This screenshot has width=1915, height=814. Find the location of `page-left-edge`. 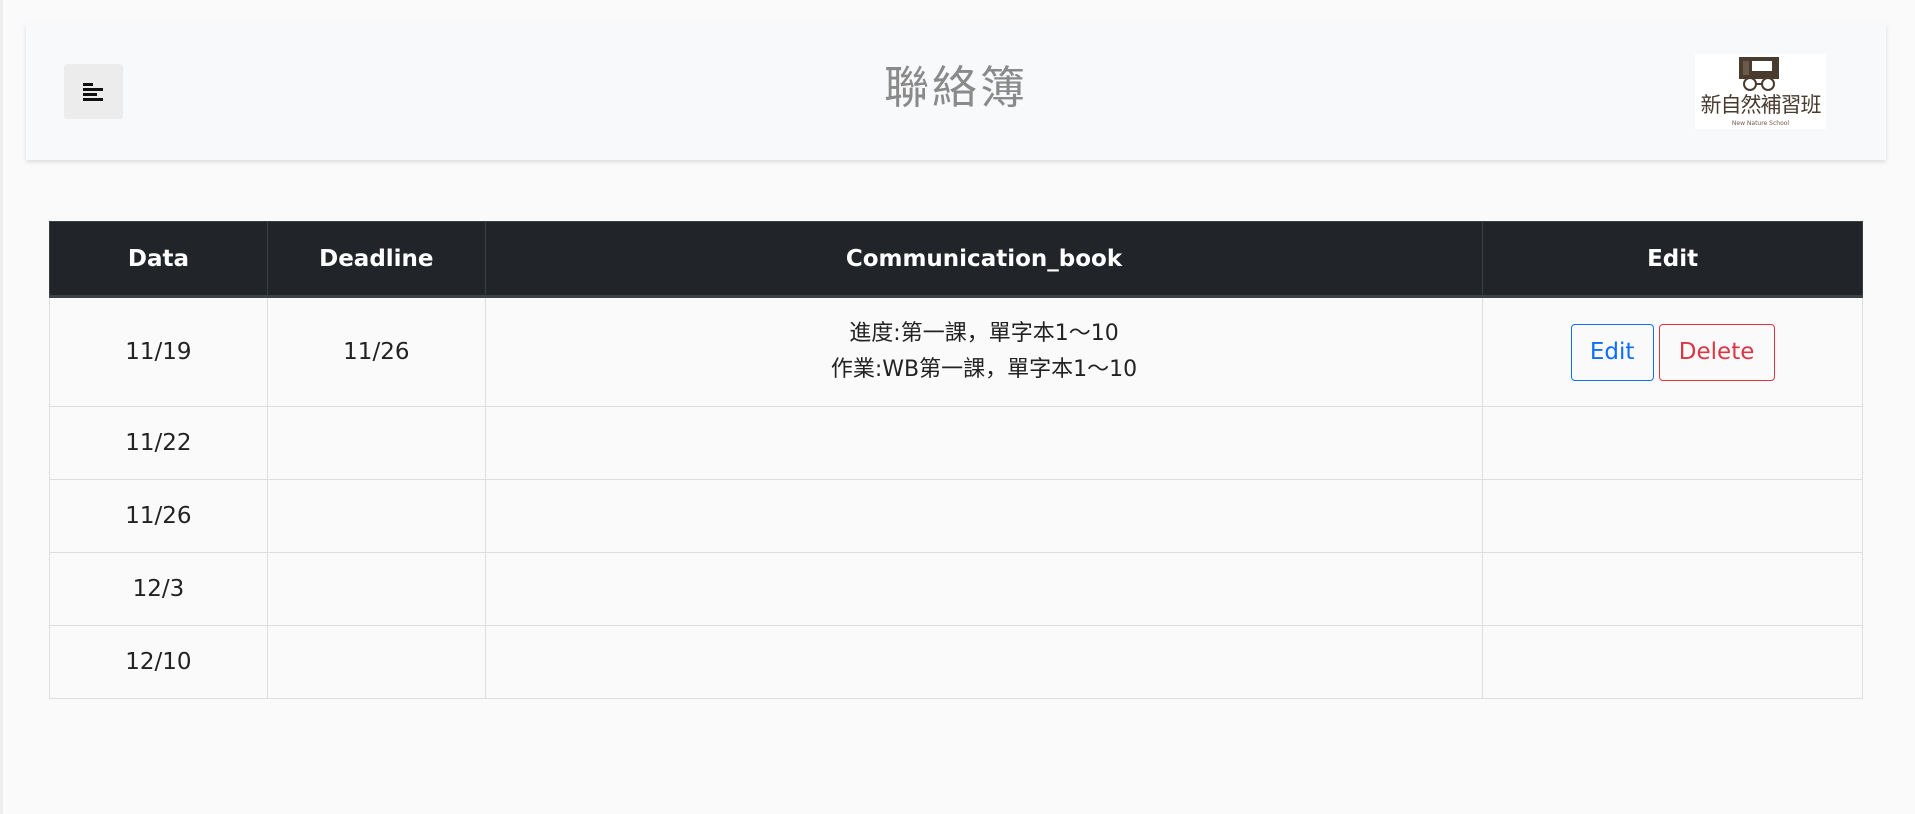

page-left-edge is located at coordinates (1, 407).